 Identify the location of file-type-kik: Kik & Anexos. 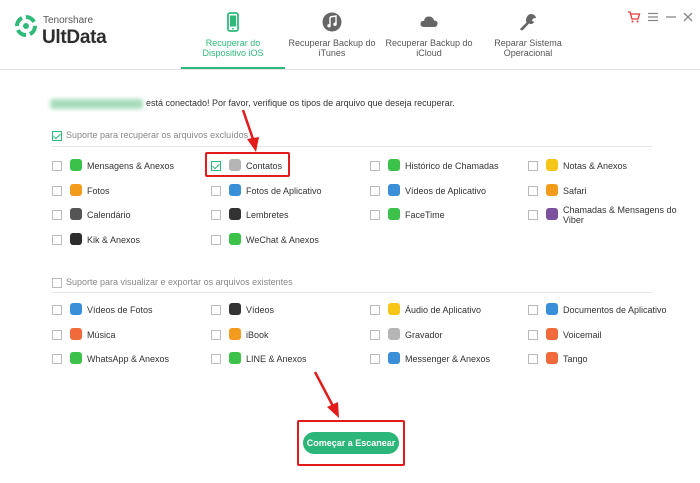
(127, 240).